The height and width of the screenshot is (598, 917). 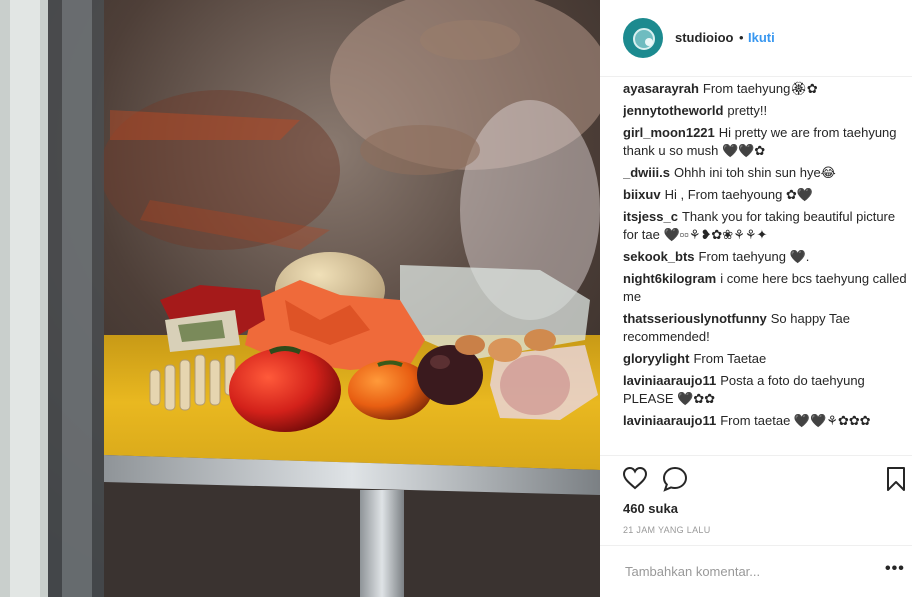 I want to click on comment-username: thatsseriouslynotfunny, so click(x=695, y=318).